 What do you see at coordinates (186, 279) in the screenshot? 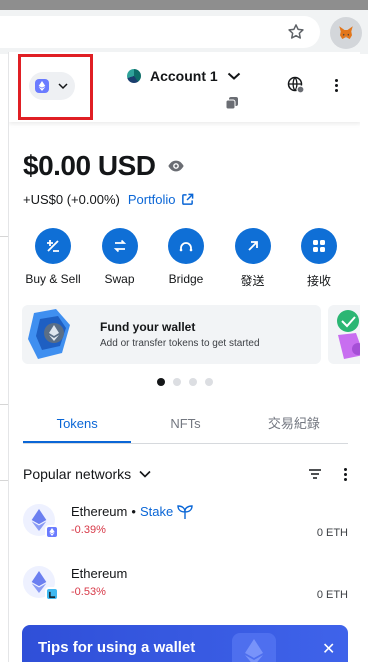
I see `action-label: Bridge` at bounding box center [186, 279].